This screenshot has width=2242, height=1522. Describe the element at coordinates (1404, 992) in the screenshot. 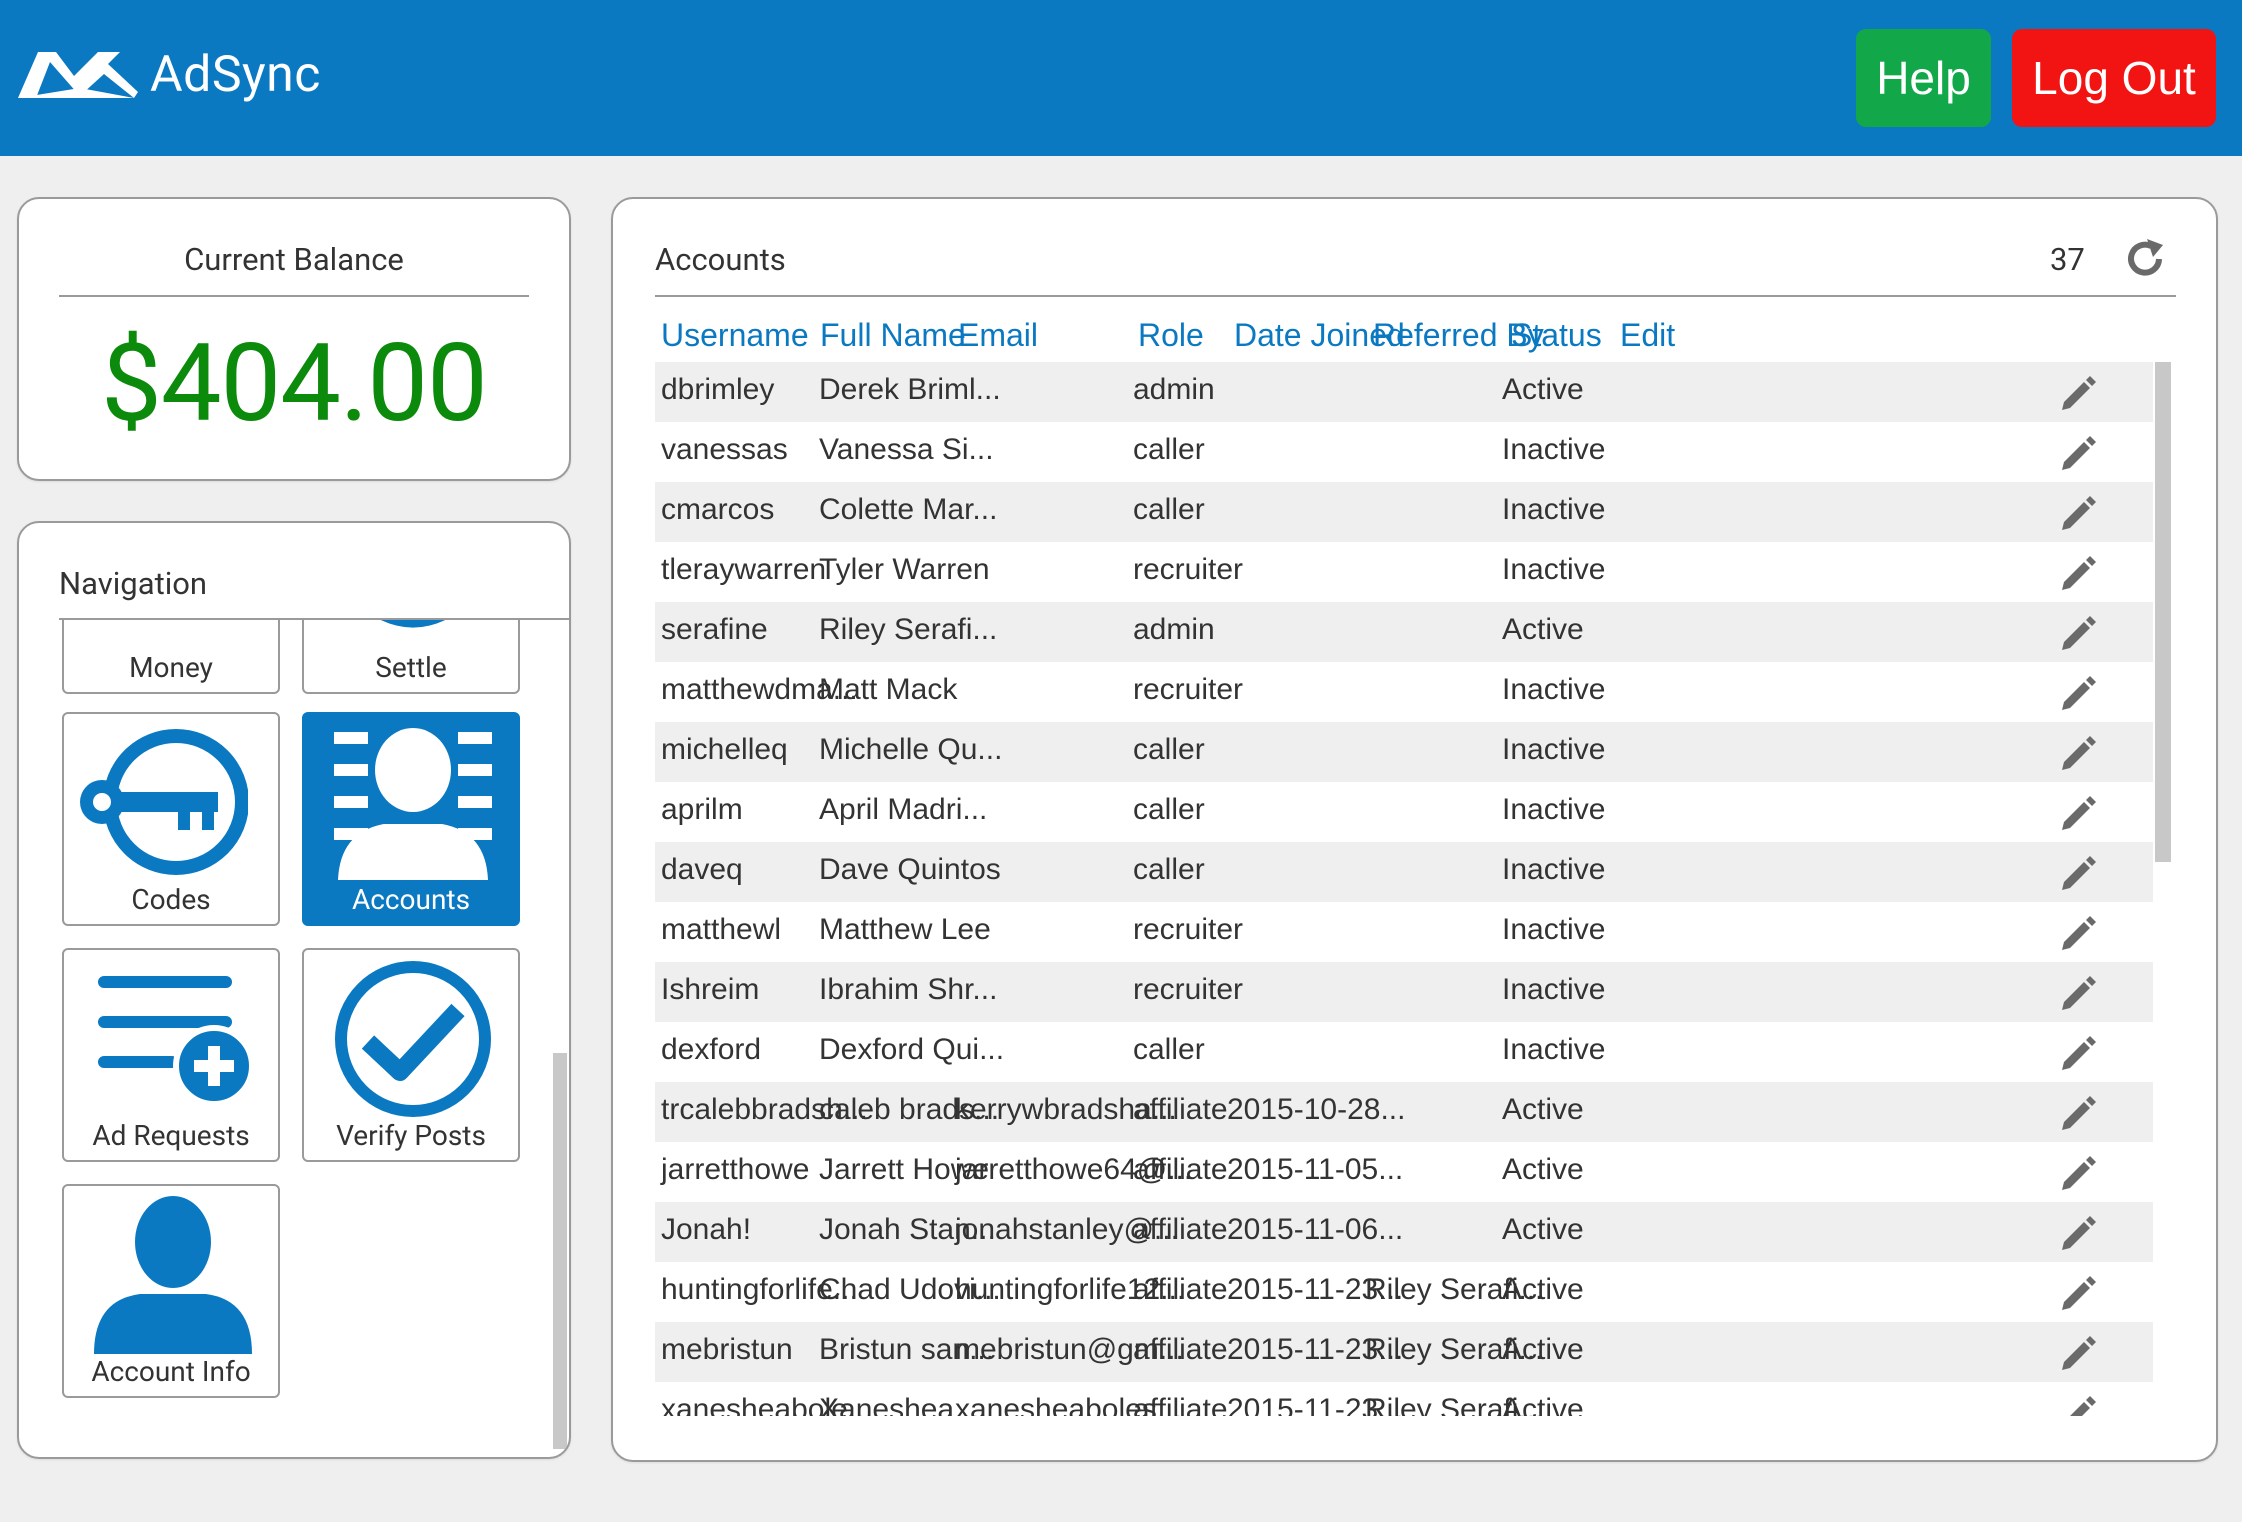

I see `table-row: Ishreim Ibrahim Shr... recruiter Inactive` at that location.